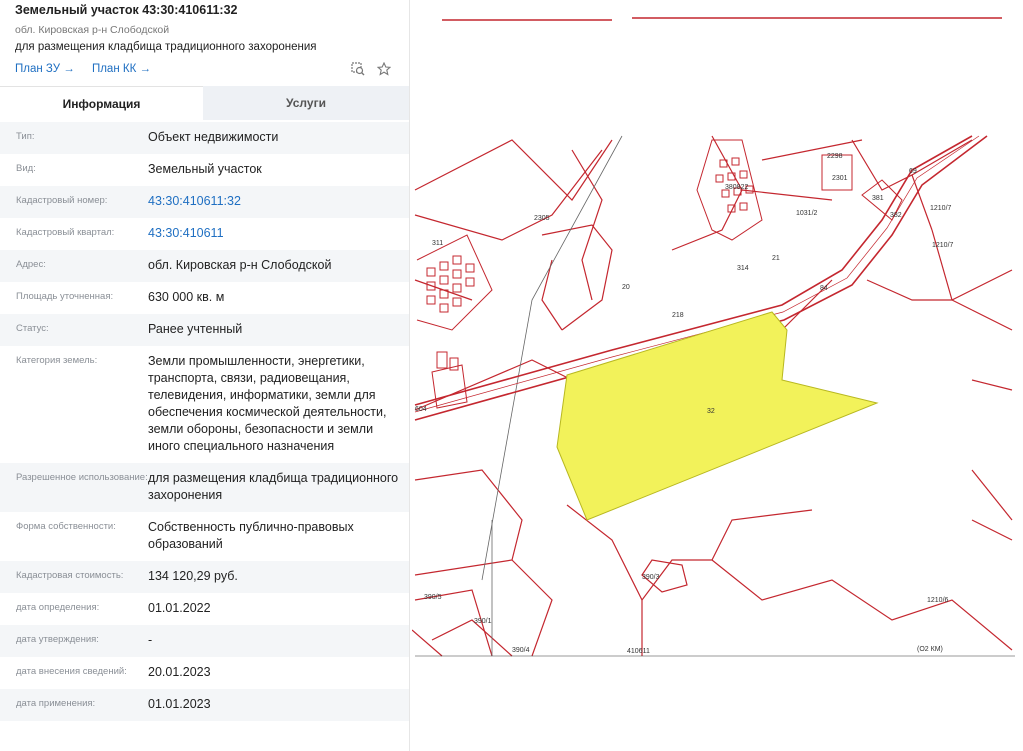 The image size is (1023, 751). I want to click on tabs: Информация Услуги, so click(204, 103).